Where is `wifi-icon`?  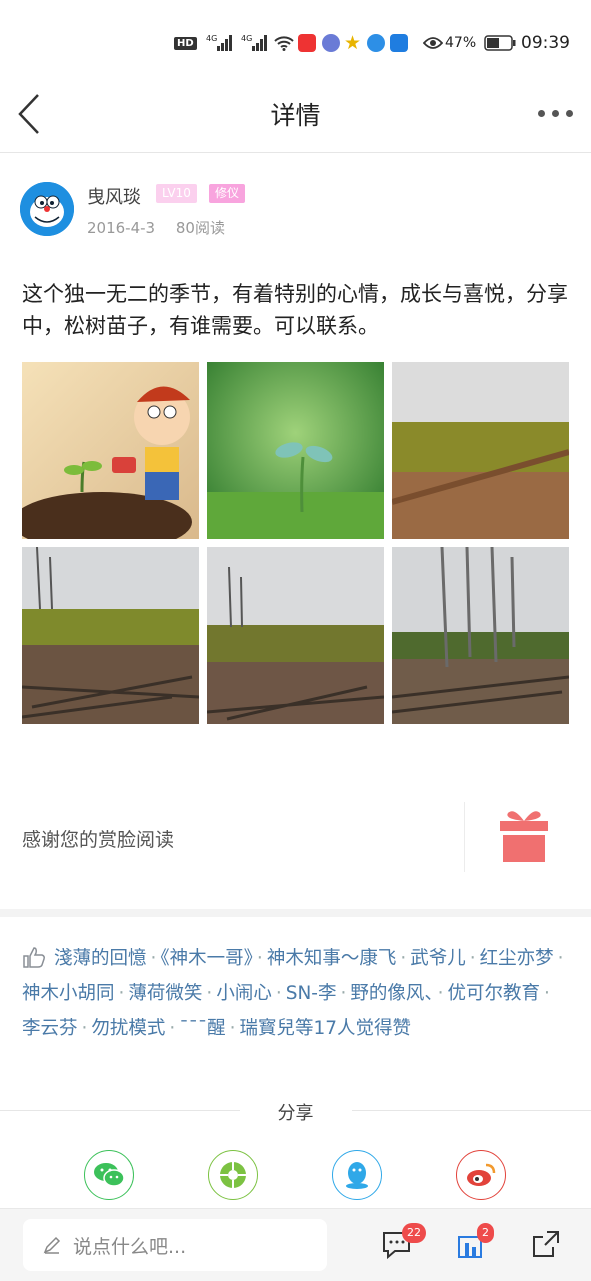
wifi-icon is located at coordinates (284, 43).